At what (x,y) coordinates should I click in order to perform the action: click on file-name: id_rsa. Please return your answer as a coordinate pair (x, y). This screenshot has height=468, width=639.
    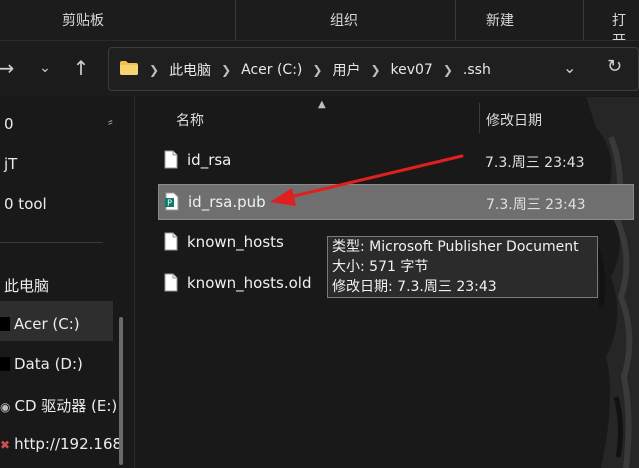
    Looking at the image, I should click on (209, 160).